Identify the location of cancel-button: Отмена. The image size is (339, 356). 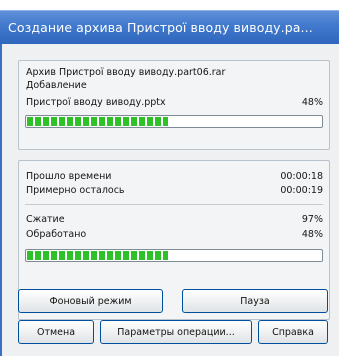
(56, 332).